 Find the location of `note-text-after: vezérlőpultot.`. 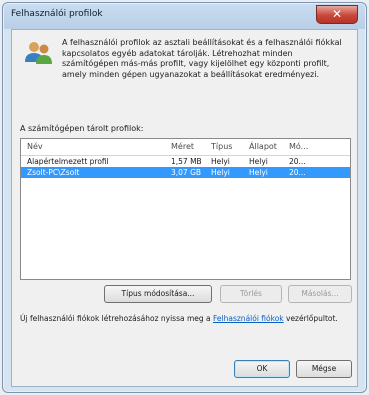

note-text-after: vezérlőpultot. is located at coordinates (310, 318).